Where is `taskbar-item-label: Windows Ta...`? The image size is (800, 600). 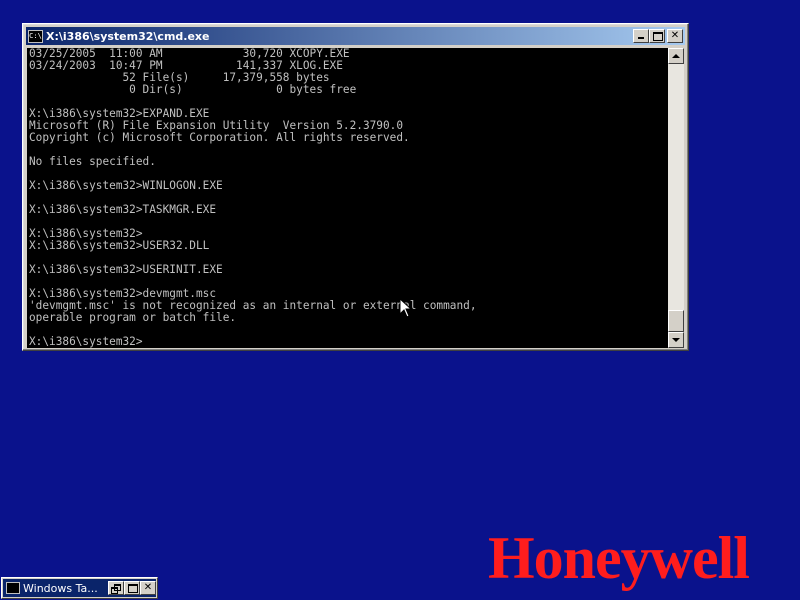 taskbar-item-label: Windows Ta... is located at coordinates (60, 588).